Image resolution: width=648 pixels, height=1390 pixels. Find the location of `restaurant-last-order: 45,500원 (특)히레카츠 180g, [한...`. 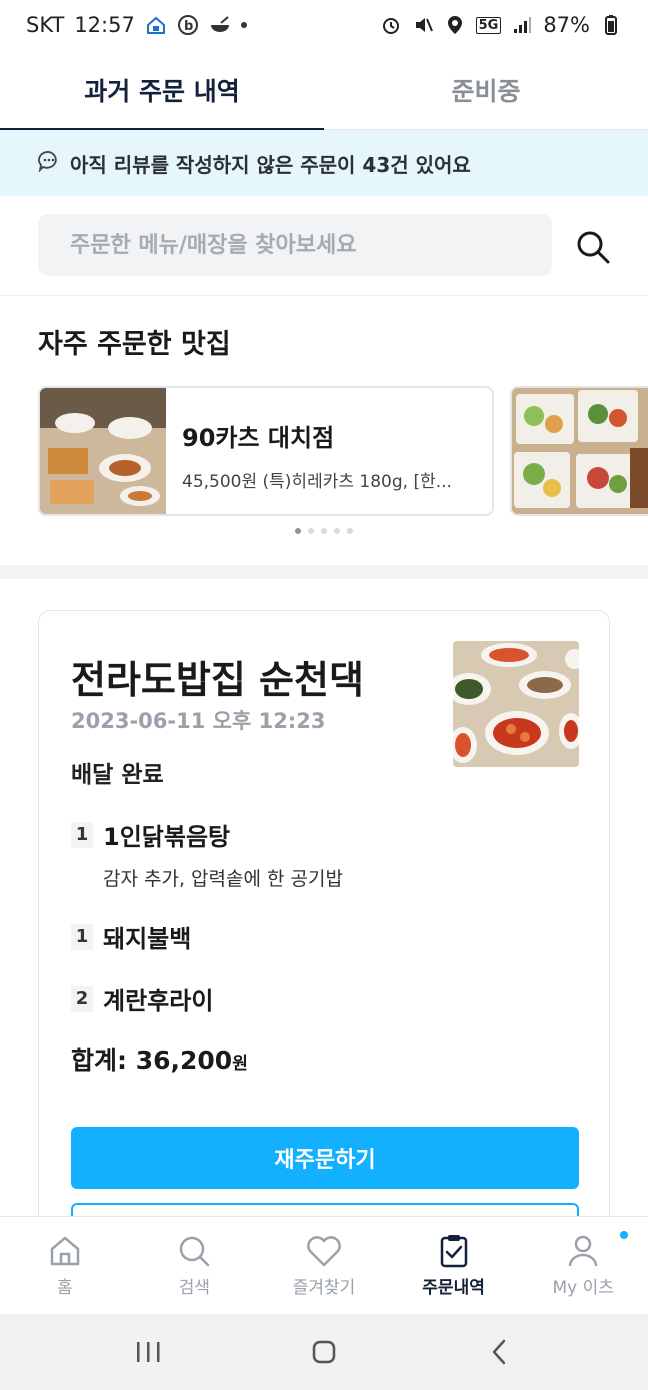

restaurant-last-order: 45,500원 (특)히레카츠 180g, [한... is located at coordinates (317, 482).